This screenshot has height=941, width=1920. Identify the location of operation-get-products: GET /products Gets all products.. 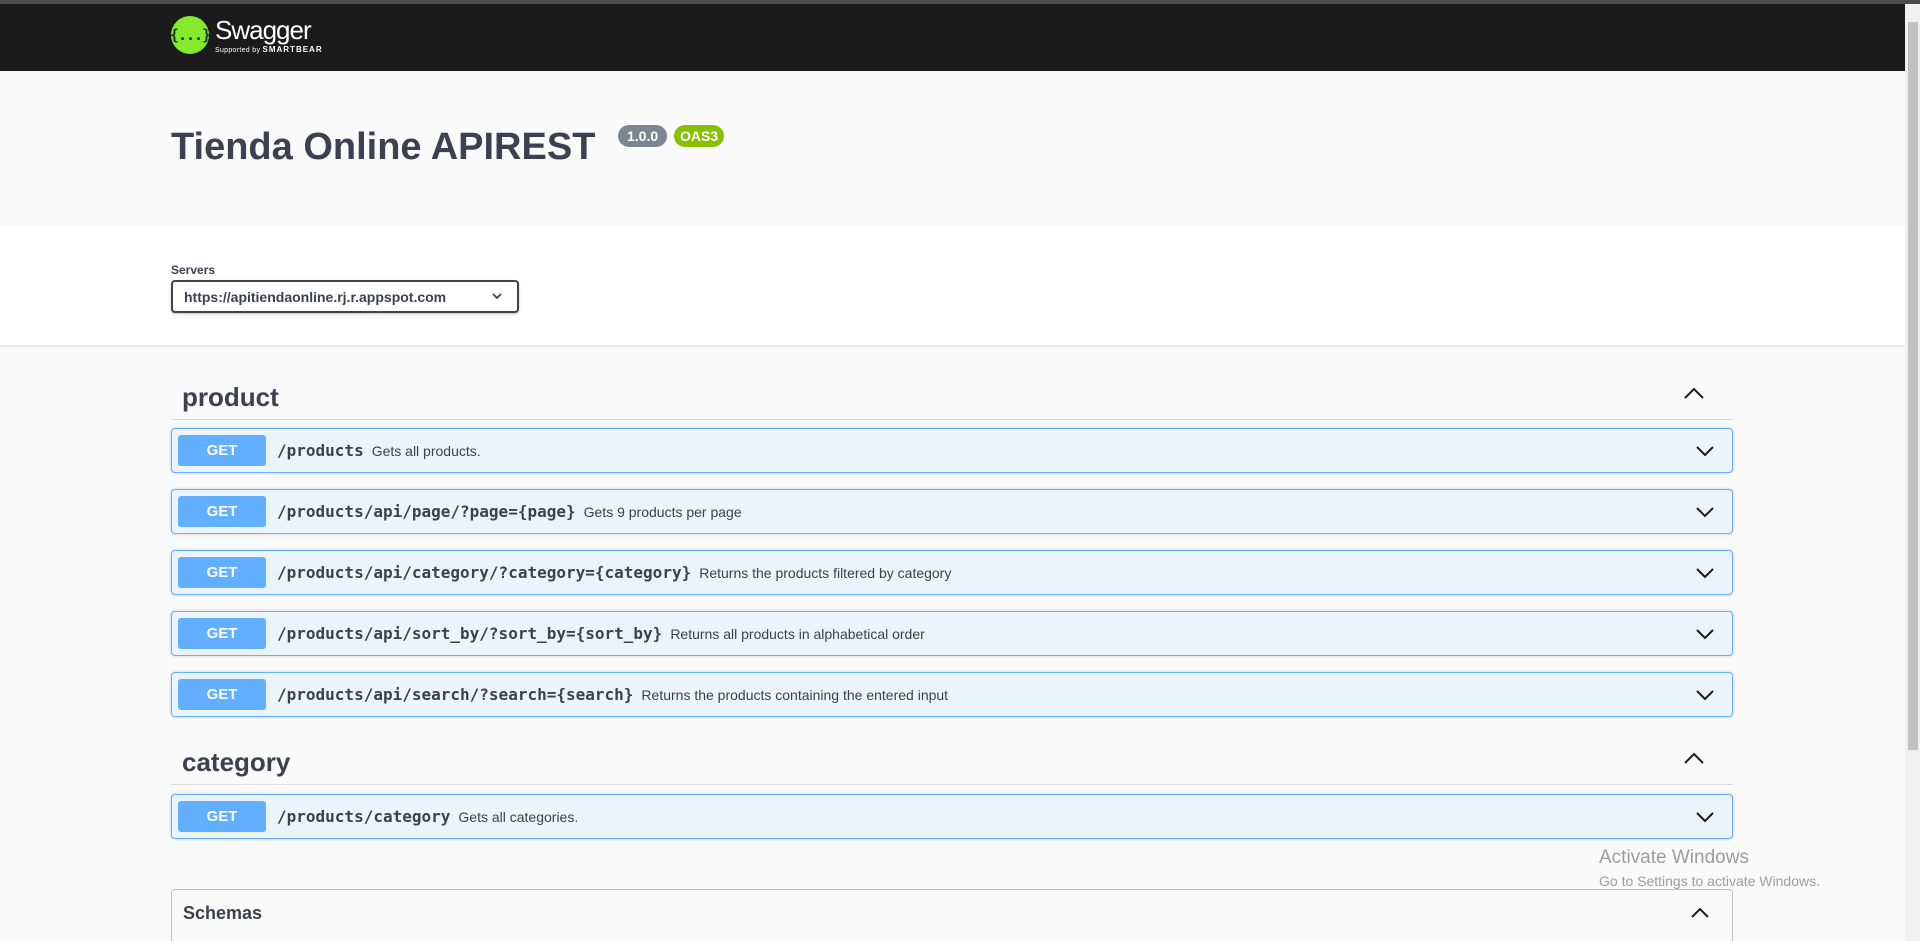
(952, 450).